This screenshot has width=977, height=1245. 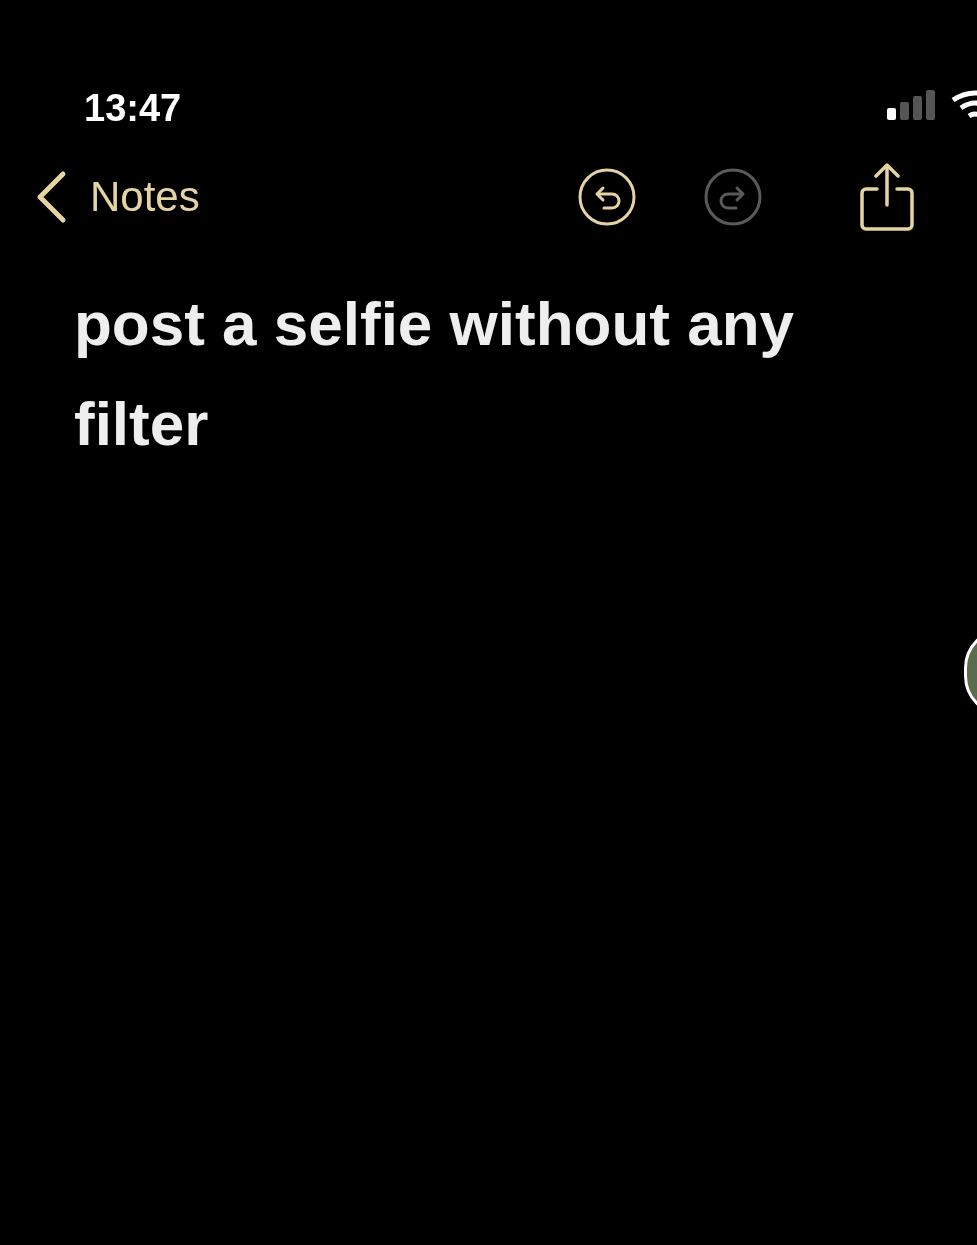 I want to click on note-text: post a selfie without any filter, so click(x=434, y=374).